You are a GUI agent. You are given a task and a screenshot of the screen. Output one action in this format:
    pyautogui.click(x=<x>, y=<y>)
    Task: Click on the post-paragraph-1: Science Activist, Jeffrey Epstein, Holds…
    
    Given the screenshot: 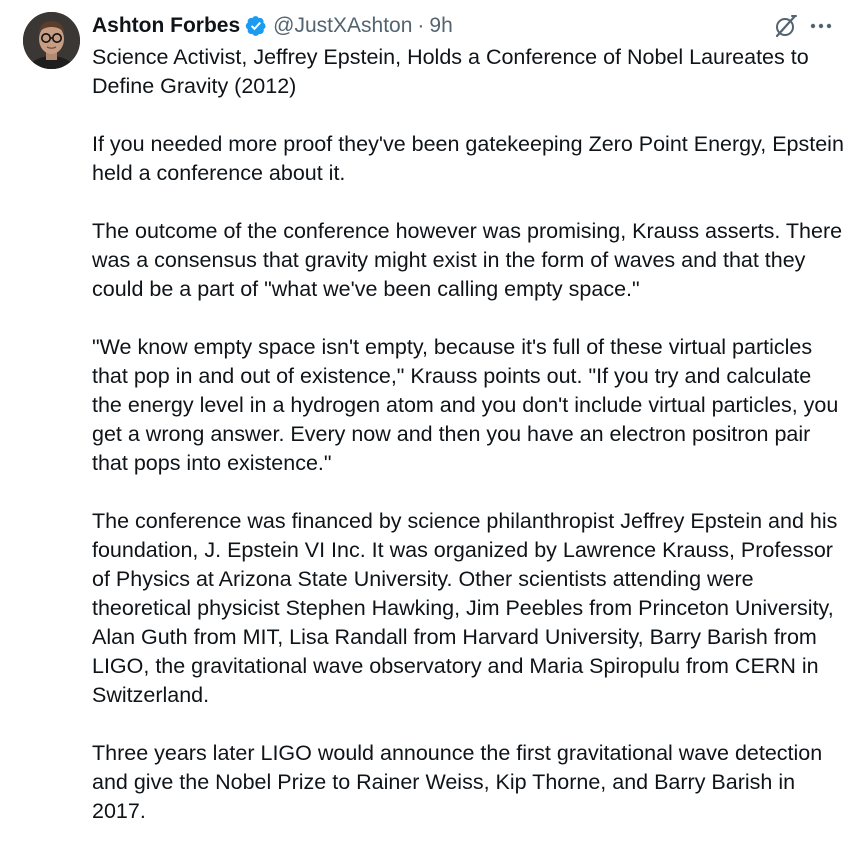 What is the action you would take?
    pyautogui.click(x=453, y=71)
    